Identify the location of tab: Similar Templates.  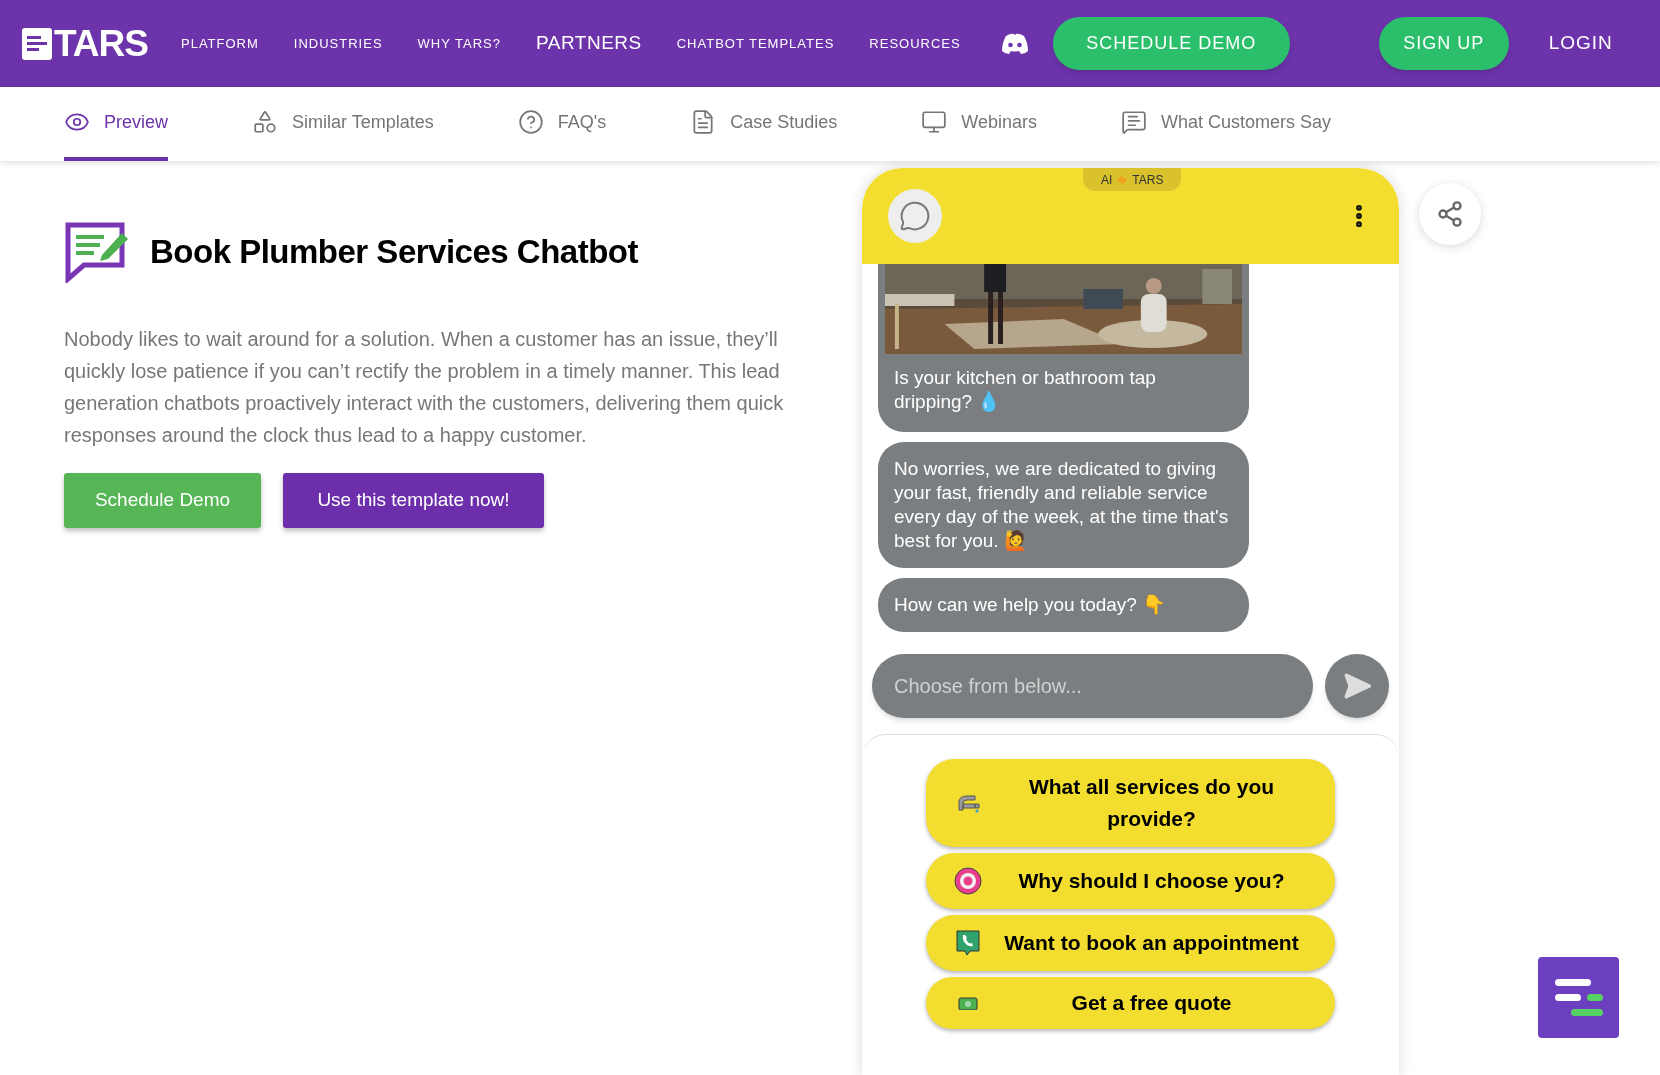
(343, 124).